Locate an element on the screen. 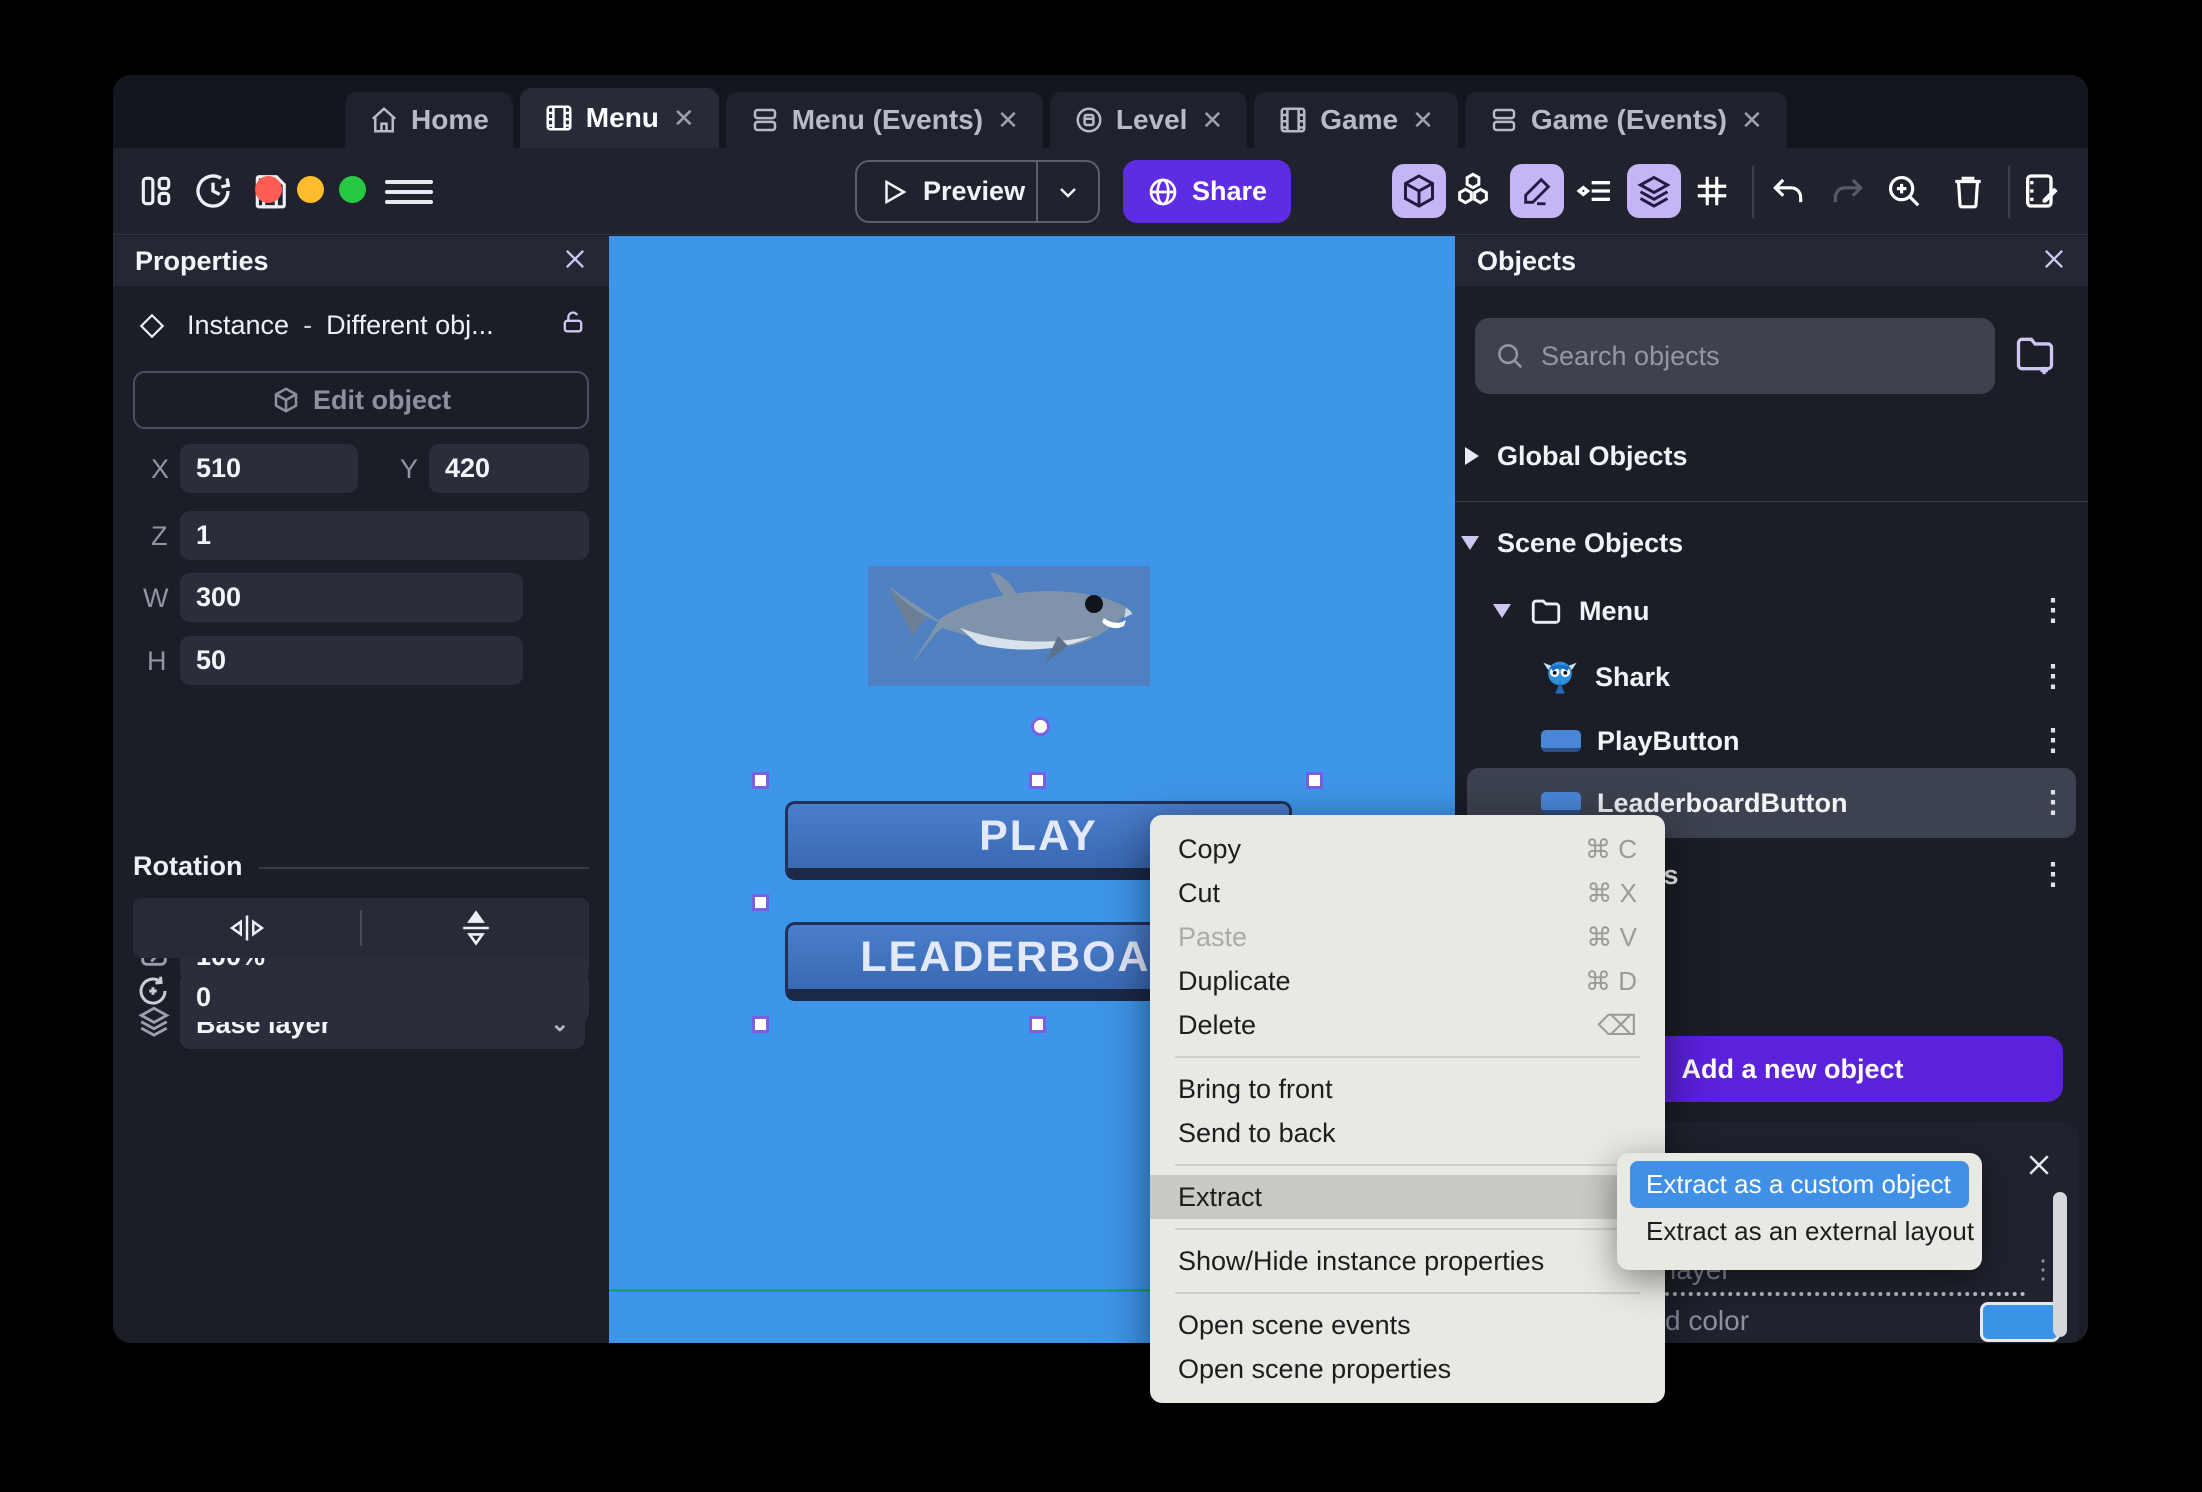 This screenshot has height=1492, width=2202. search-input is located at coordinates (1731, 356).